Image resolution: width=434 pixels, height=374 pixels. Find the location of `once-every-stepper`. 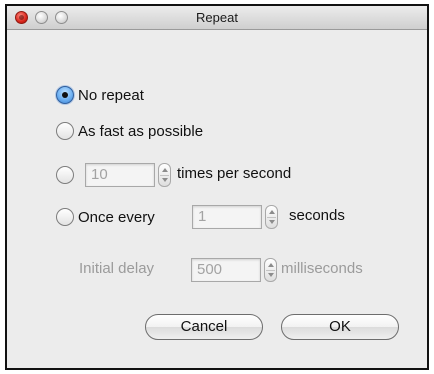

once-every-stepper is located at coordinates (271, 217).